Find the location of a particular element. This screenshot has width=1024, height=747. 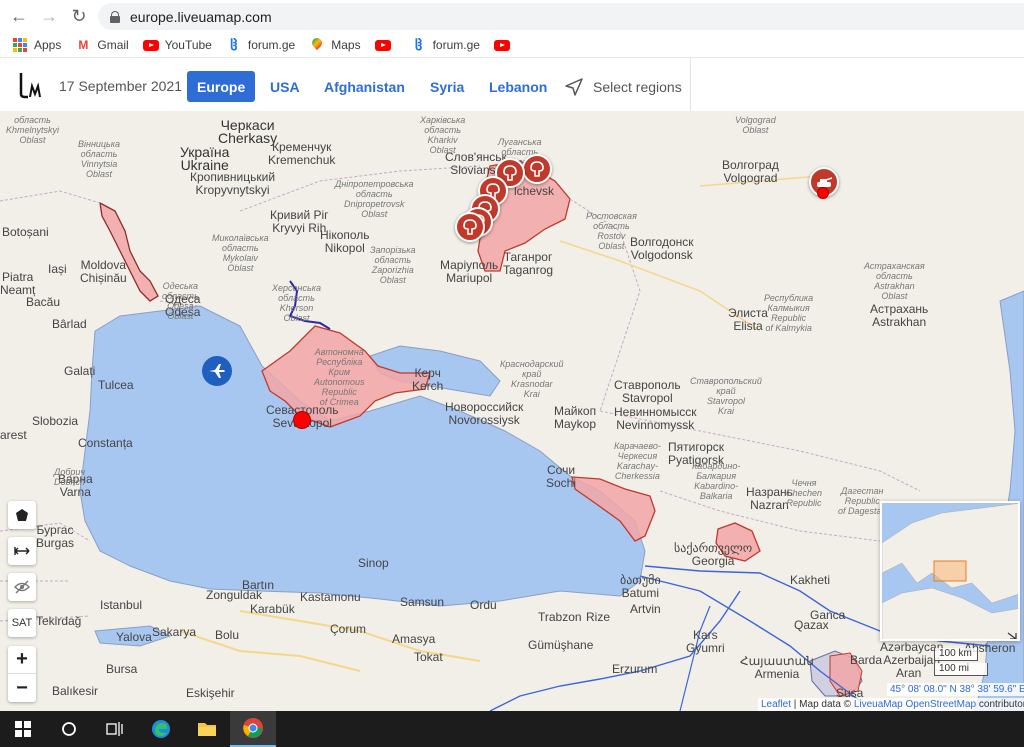

cursor-coordinates: 45° 08' 08.0" N 38° 38' 59.6" E is located at coordinates (955, 689).